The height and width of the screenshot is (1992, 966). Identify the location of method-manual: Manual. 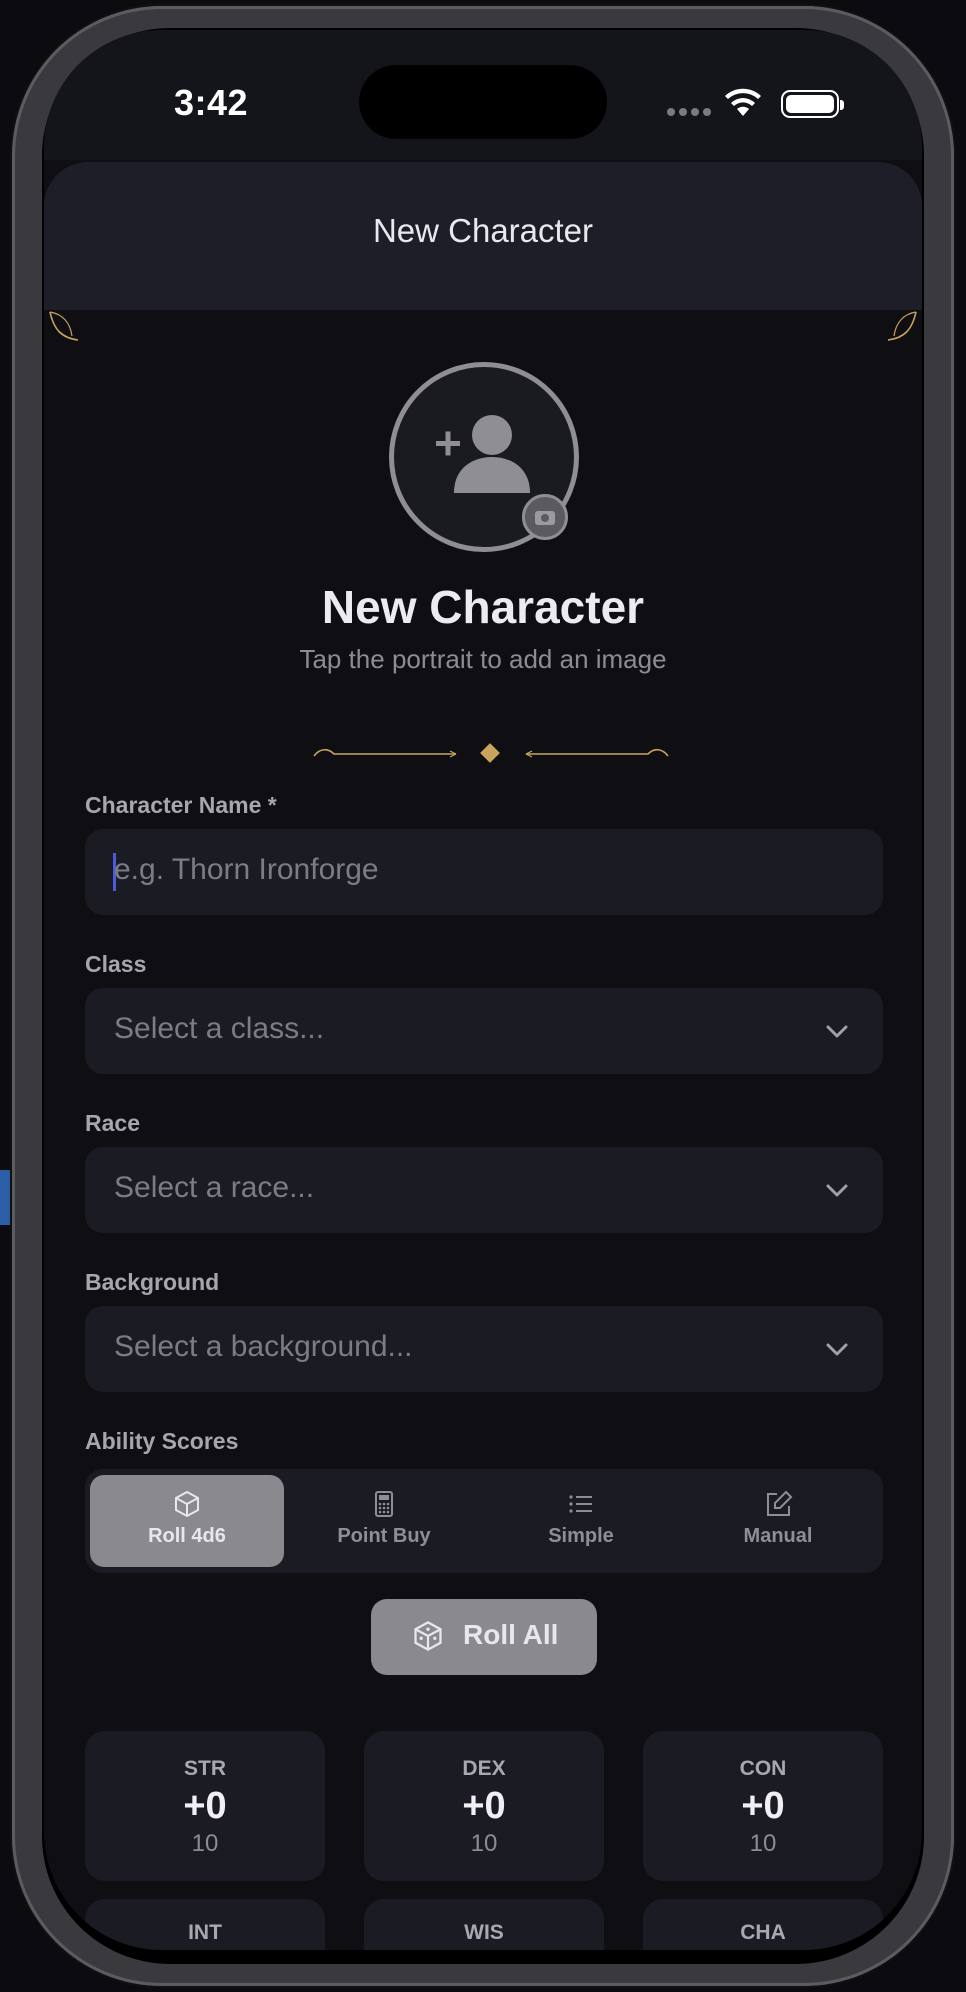
(778, 1521).